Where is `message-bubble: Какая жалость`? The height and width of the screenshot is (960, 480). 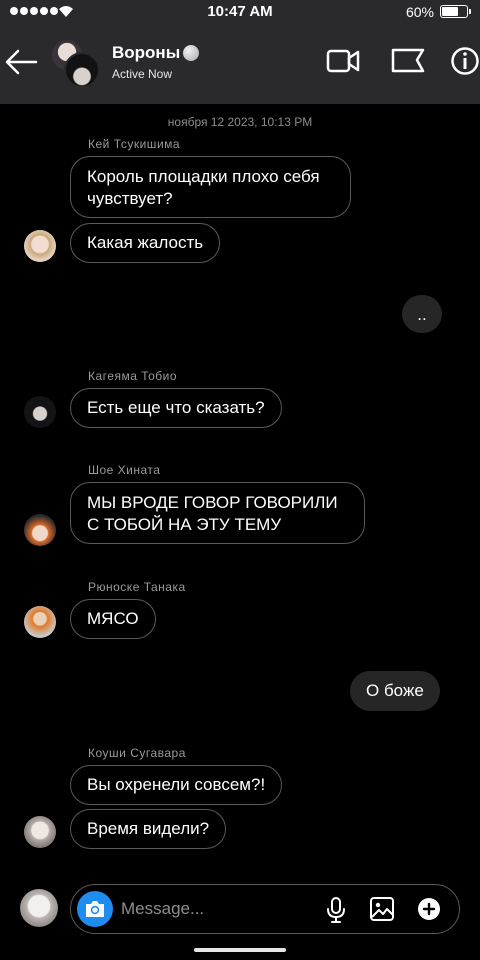 message-bubble: Какая жалость is located at coordinates (145, 243).